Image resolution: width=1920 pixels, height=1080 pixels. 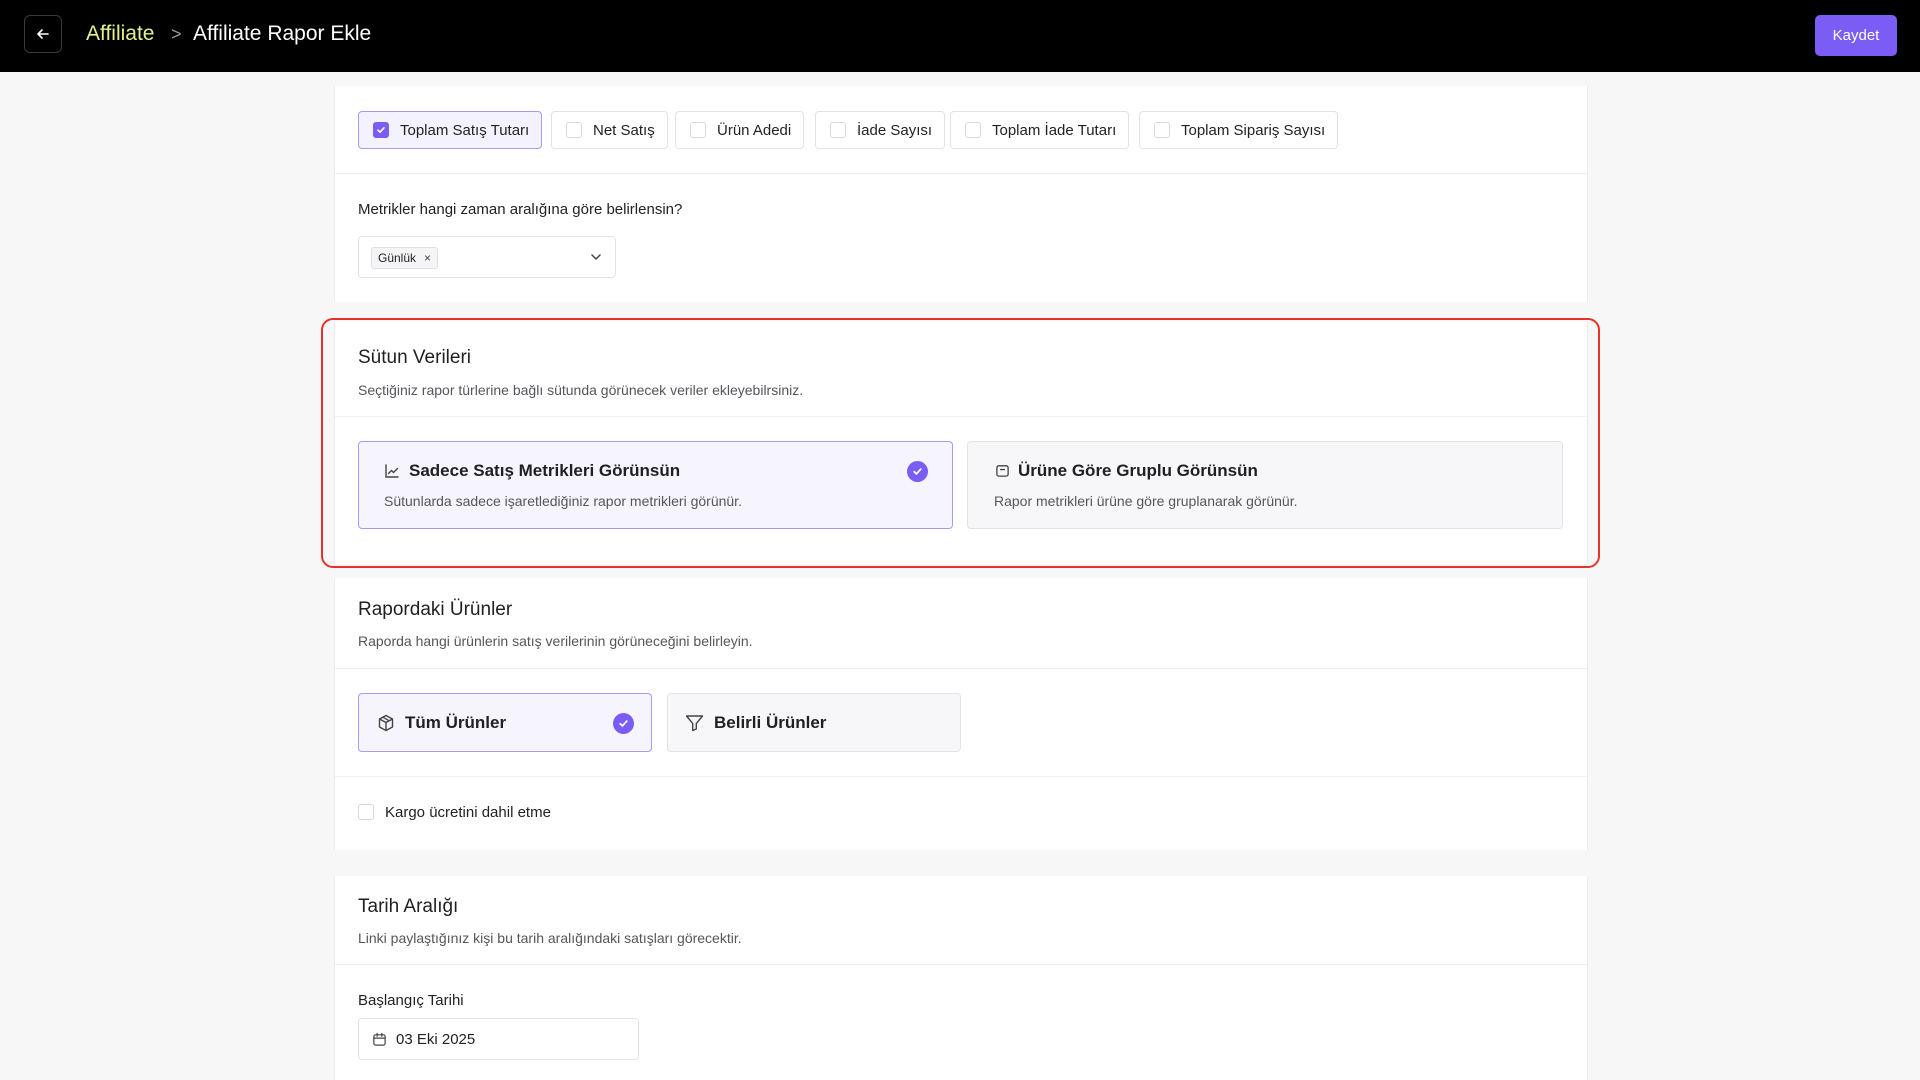 What do you see at coordinates (498, 1039) in the screenshot?
I see `start-date-input: 03 Eki 2025` at bounding box center [498, 1039].